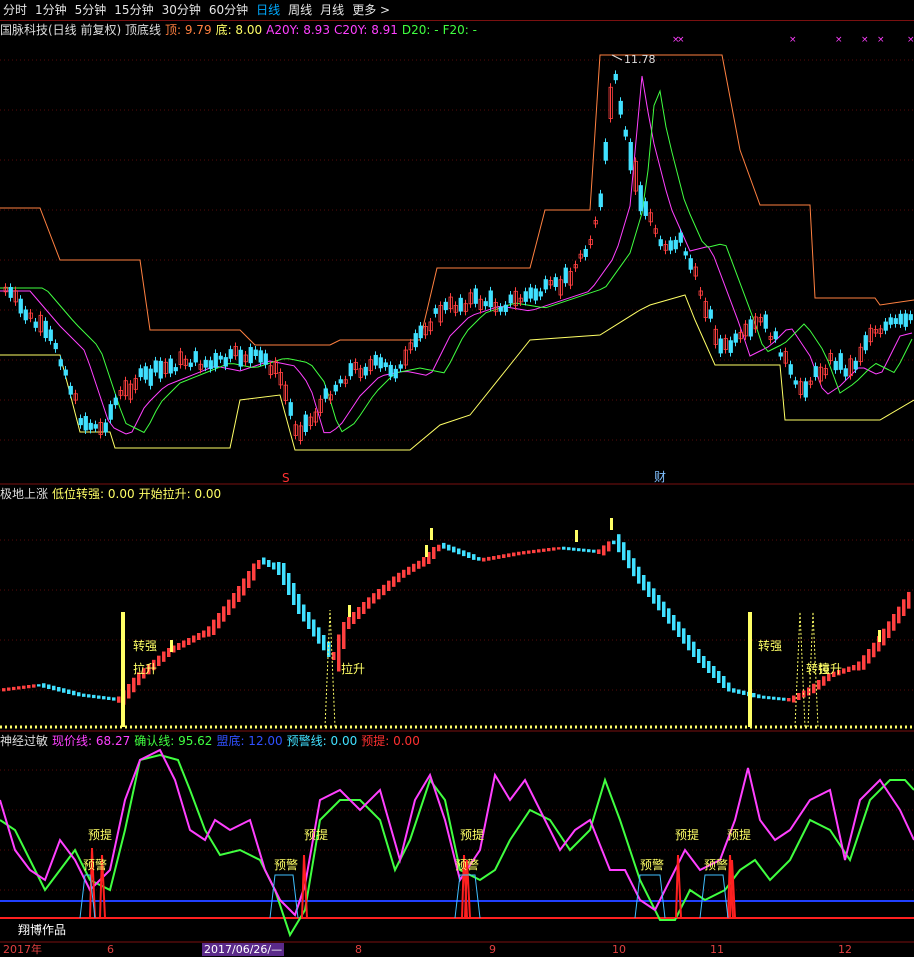  Describe the element at coordinates (717, 949) in the screenshot. I see `xaxis-label-11: 11` at that location.